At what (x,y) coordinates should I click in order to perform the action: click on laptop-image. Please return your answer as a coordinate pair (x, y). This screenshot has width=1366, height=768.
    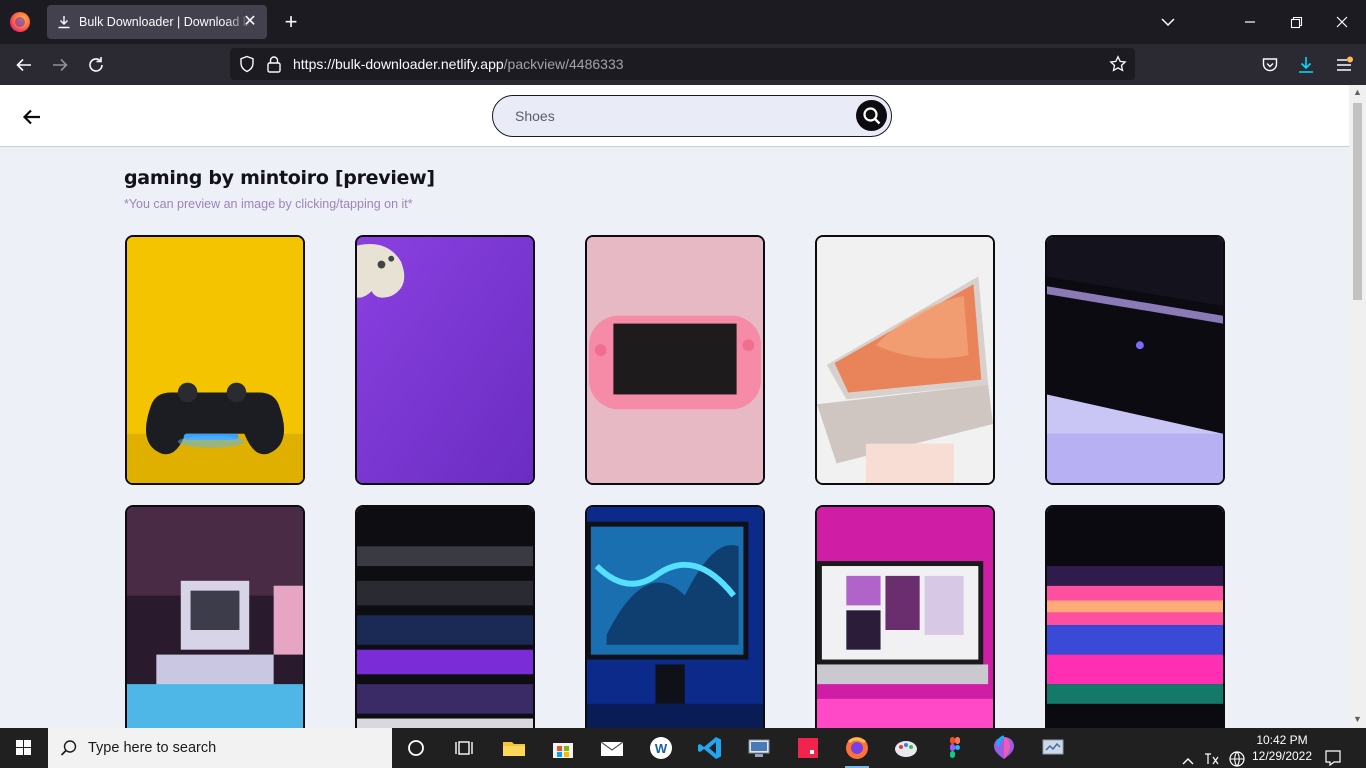
    Looking at the image, I should click on (905, 360).